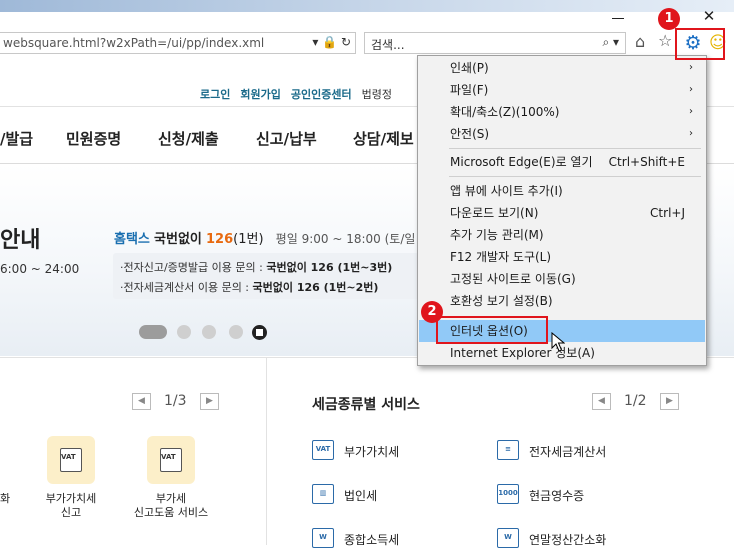  I want to click on tax-service-item: ≡ 전자세금계산서, so click(572, 451).